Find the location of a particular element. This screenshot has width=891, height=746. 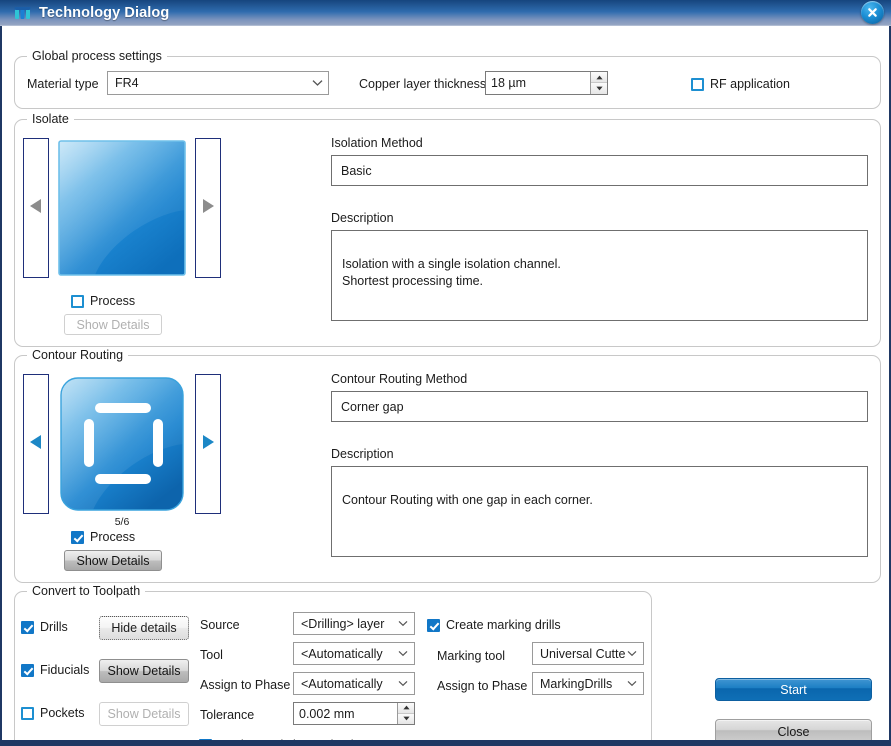

convert-to-toolpath-legend: Convert to Toolpath is located at coordinates (86, 591).